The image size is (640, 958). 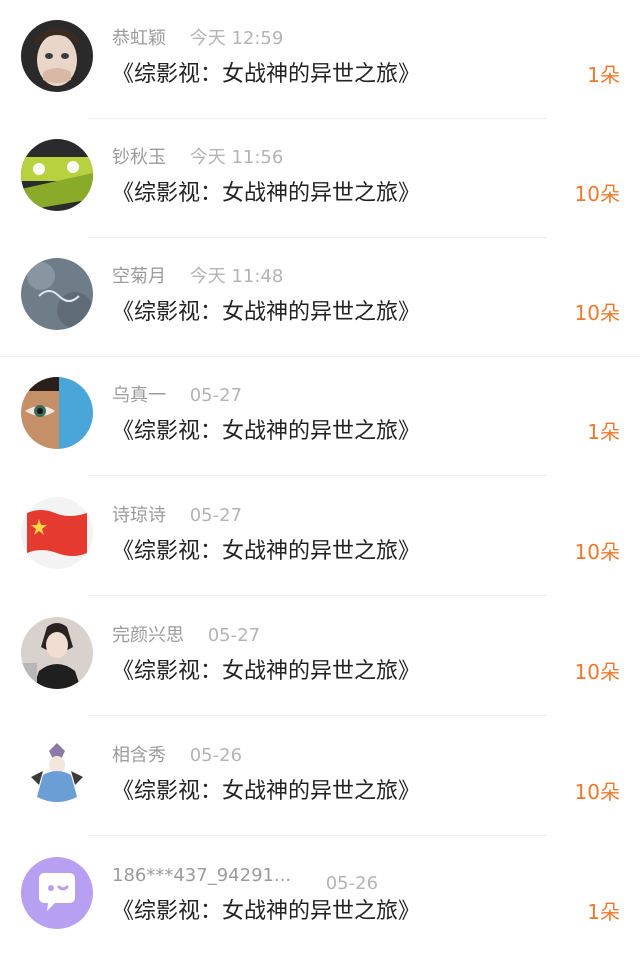 I want to click on meta-line: 完颜兴思 05-27, so click(x=186, y=636).